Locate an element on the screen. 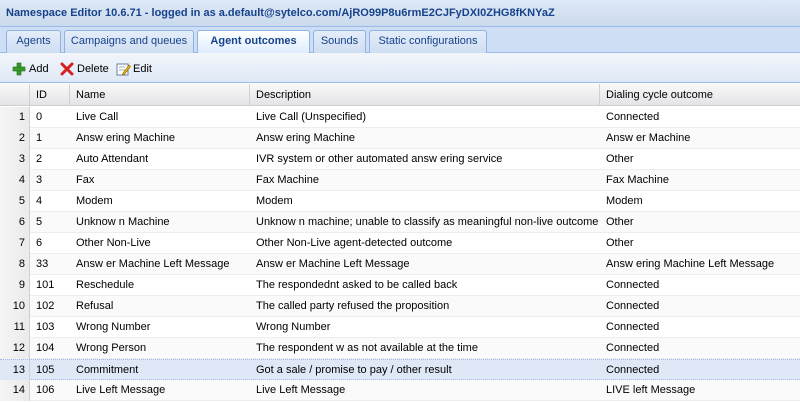 This screenshot has height=402, width=800. cell-name: Modem is located at coordinates (94, 201).